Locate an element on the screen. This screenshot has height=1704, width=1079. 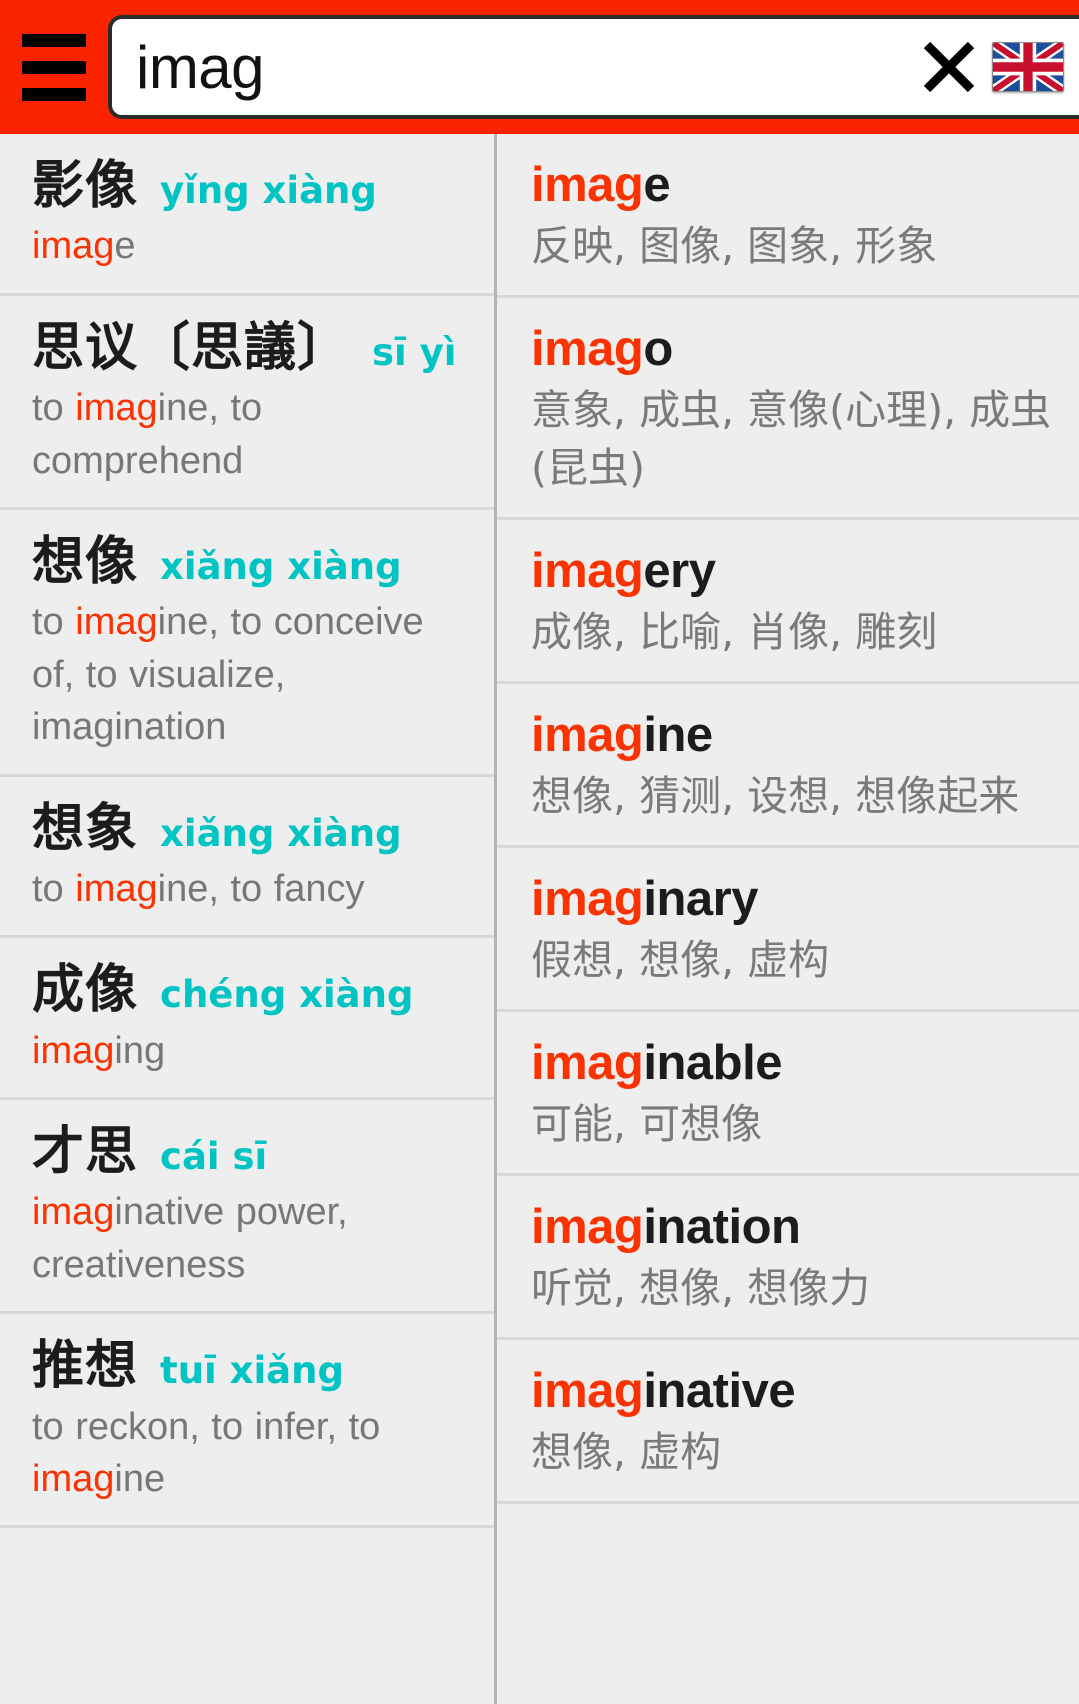
uk-flag-icon is located at coordinates (1028, 67).